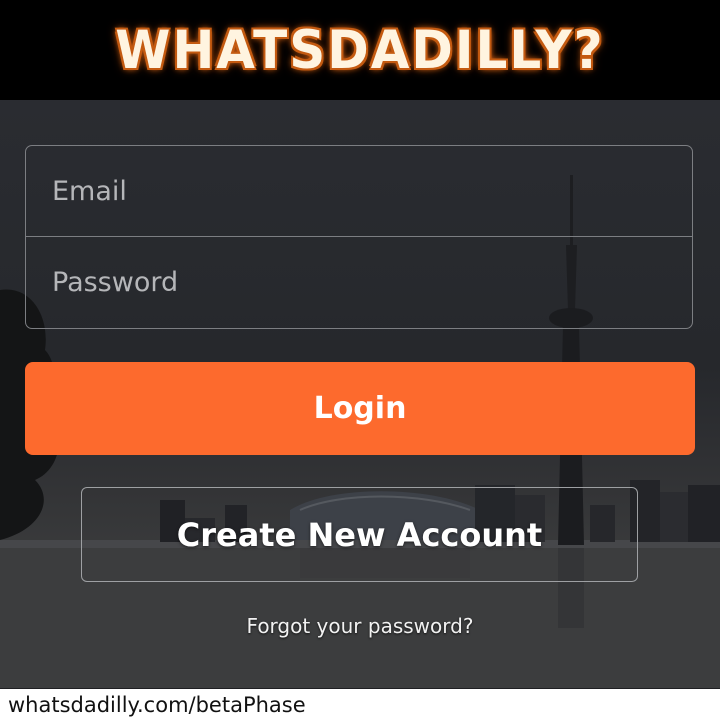 The height and width of the screenshot is (720, 720). What do you see at coordinates (359, 282) in the screenshot?
I see `password-input: Password` at bounding box center [359, 282].